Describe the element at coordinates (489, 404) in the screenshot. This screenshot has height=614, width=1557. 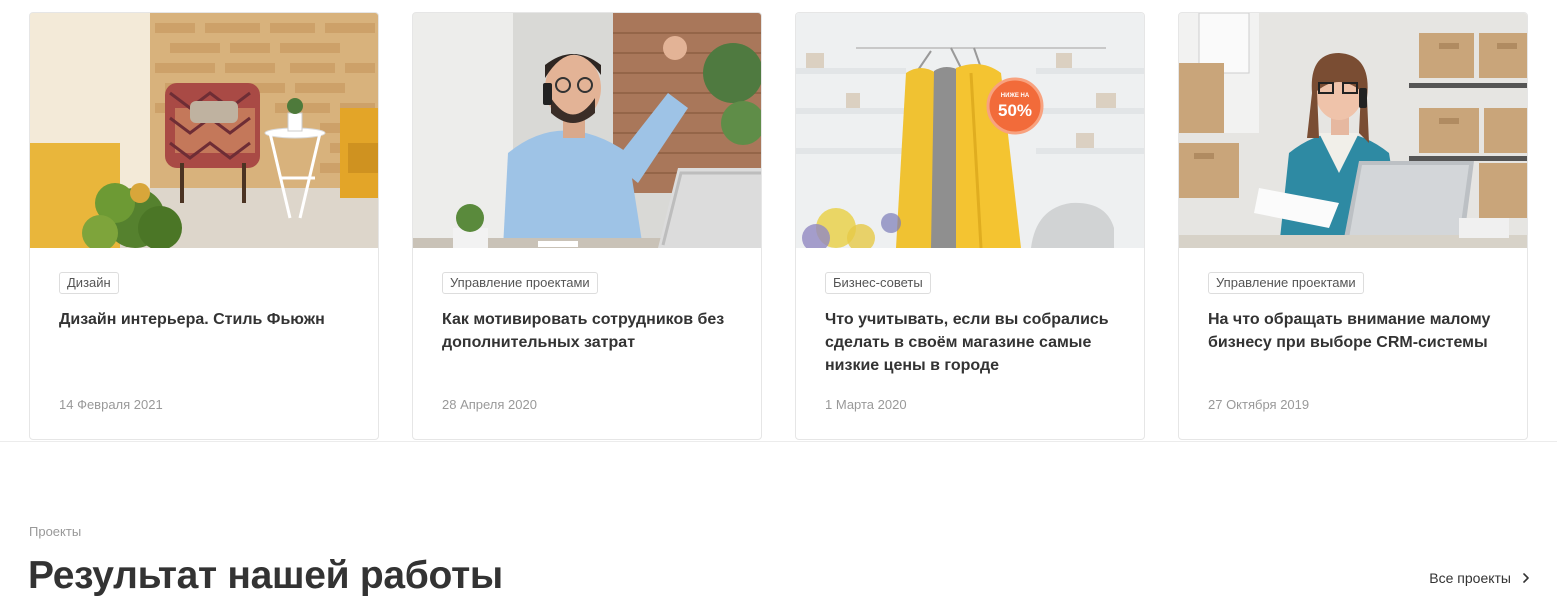
I see `article-date: 28 Апреля 2020` at that location.